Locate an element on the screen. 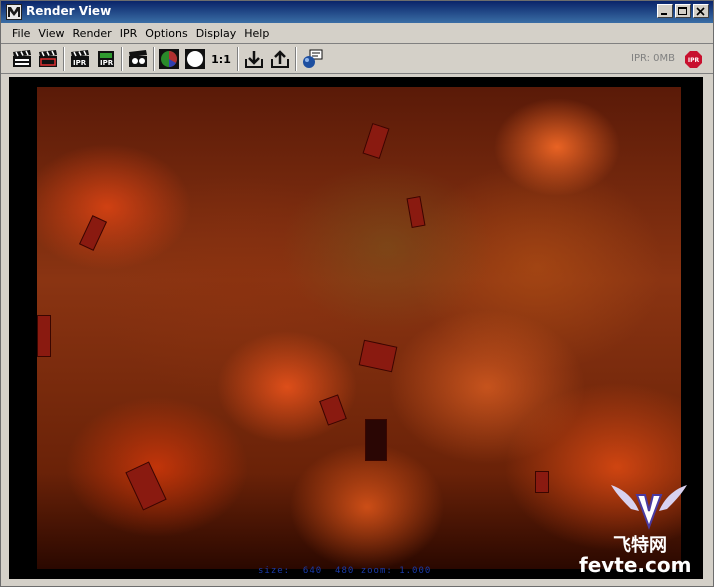  snapshot-button is located at coordinates (138, 59).